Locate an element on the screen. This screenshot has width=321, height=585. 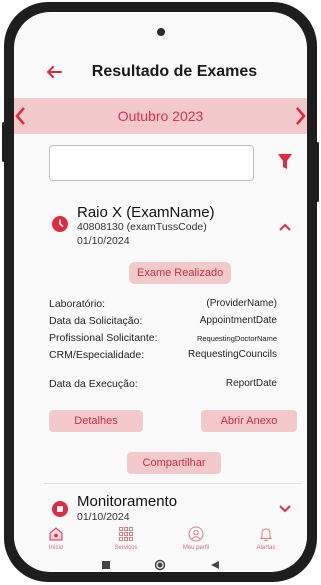
detail-value: ReportDate is located at coordinates (251, 383).